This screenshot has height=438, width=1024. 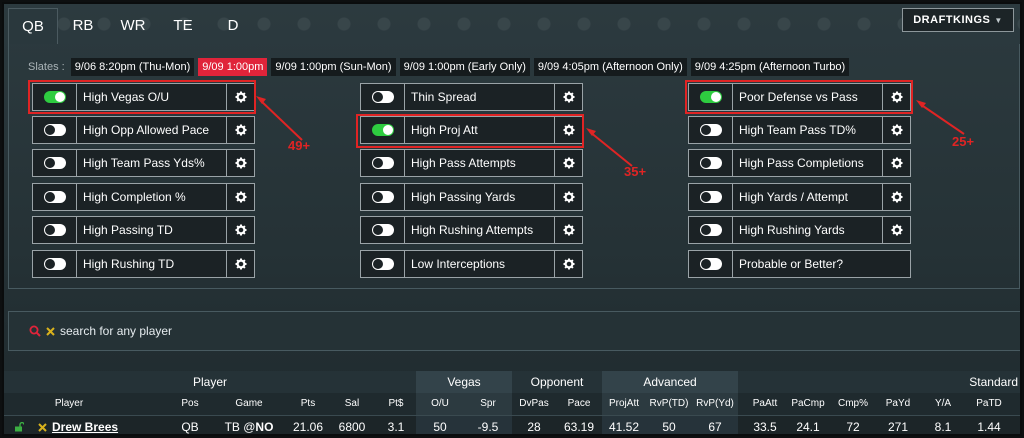 I want to click on player-link: Drew Brees, so click(x=85, y=427).